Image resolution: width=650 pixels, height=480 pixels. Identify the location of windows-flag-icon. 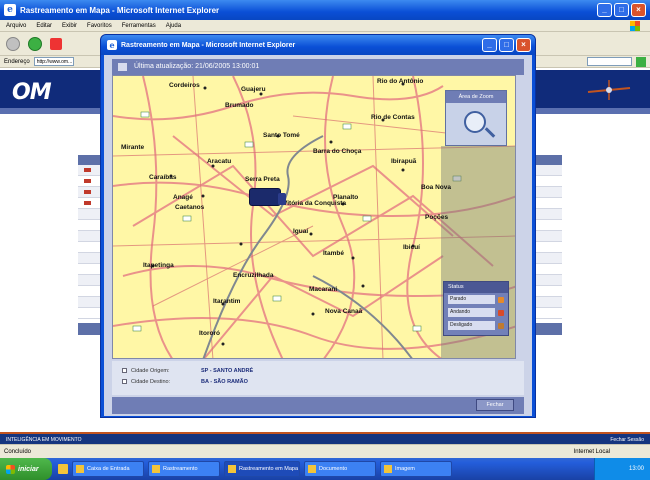
(10, 469).